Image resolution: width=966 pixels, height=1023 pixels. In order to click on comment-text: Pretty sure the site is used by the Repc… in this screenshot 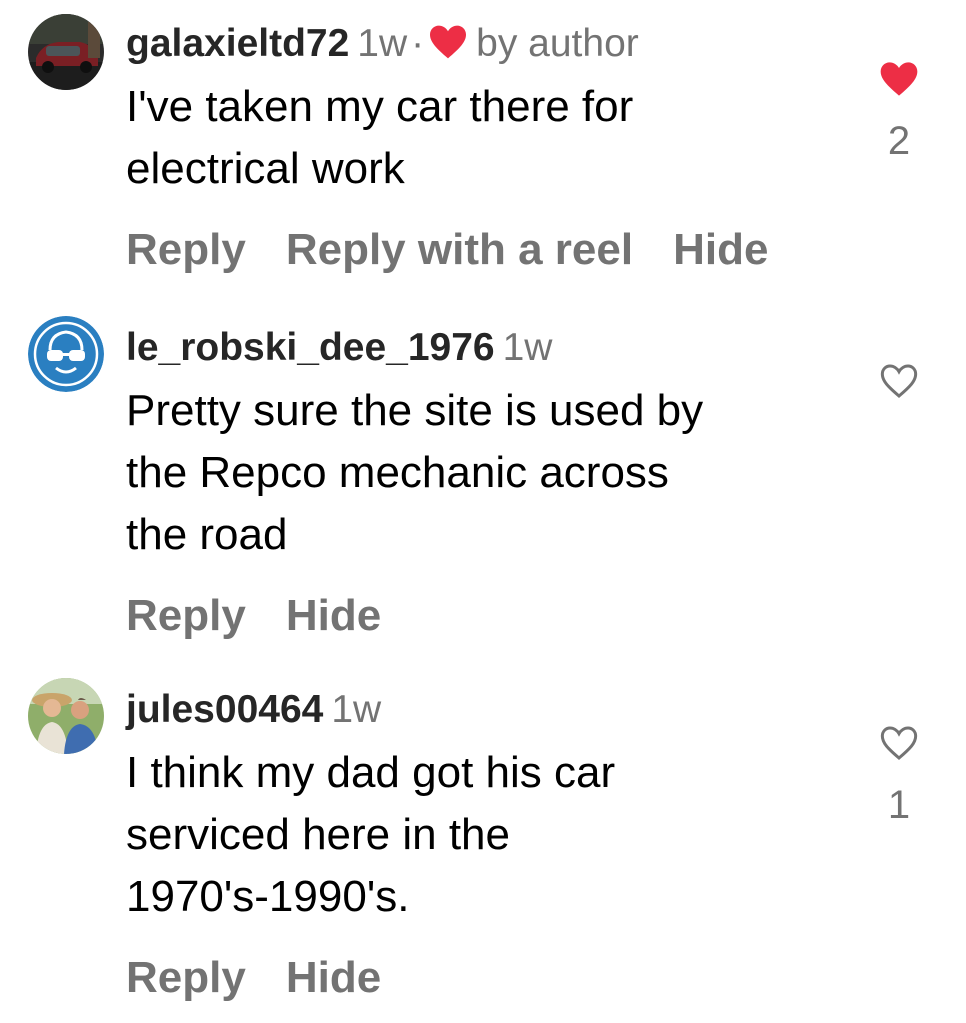, I will do `click(486, 473)`.